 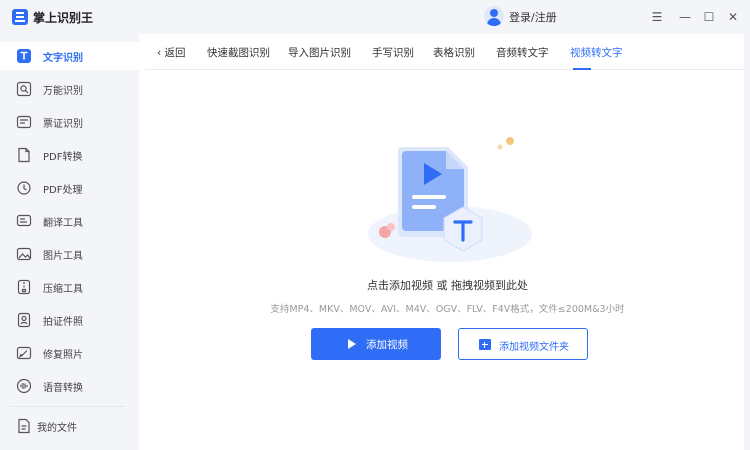 I want to click on sidebar-item-label: 修复照片, so click(x=63, y=355).